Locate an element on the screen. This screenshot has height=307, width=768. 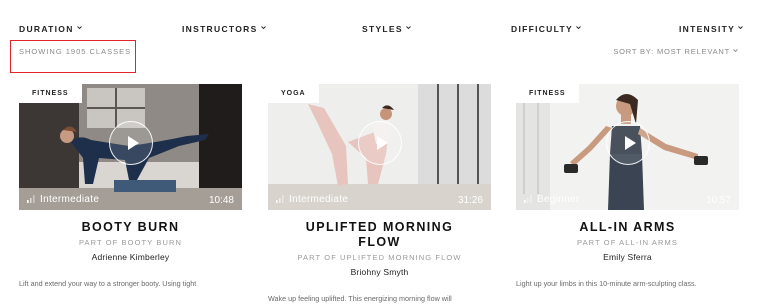
class-category-tag: YOGA is located at coordinates (293, 93).